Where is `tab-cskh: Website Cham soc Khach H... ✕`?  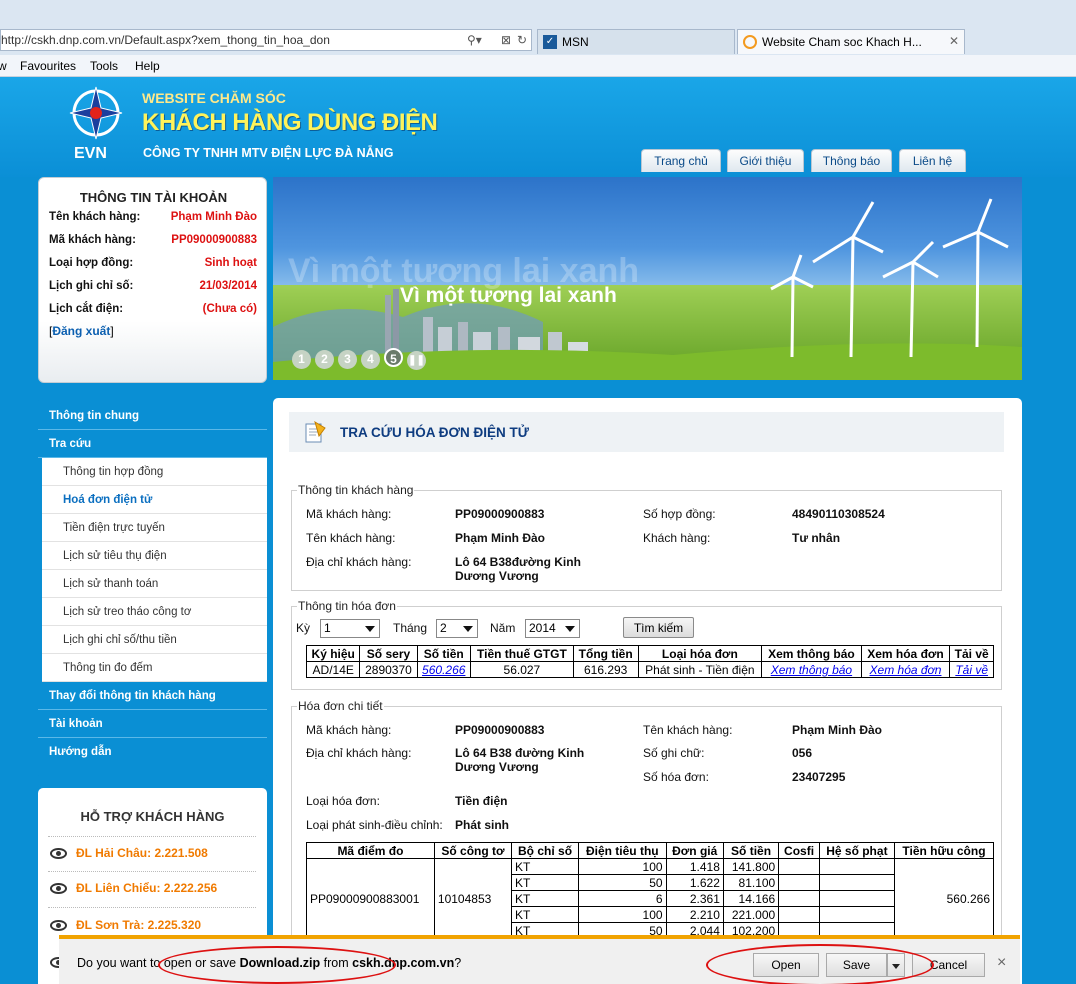
tab-cskh: Website Cham soc Khach H... ✕ is located at coordinates (851, 41).